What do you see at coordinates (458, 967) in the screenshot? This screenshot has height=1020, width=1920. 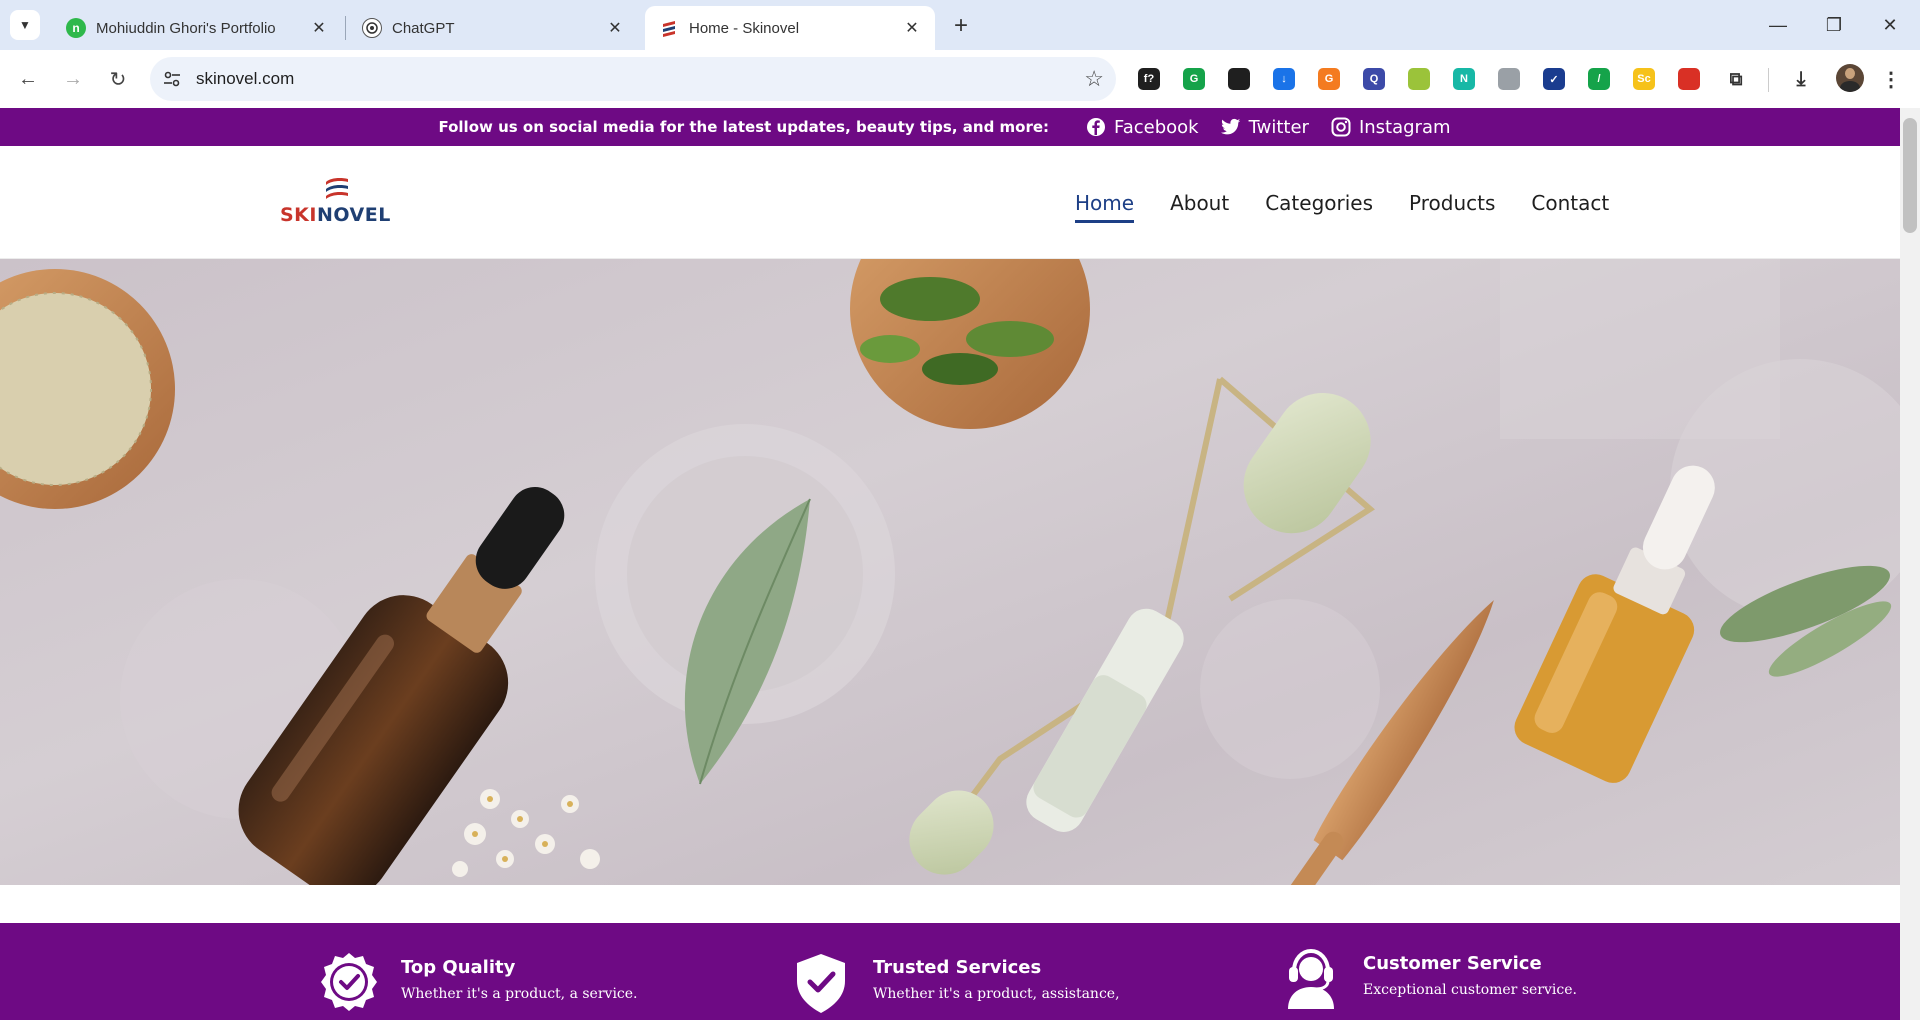 I see `feature-title: Top Quality` at bounding box center [458, 967].